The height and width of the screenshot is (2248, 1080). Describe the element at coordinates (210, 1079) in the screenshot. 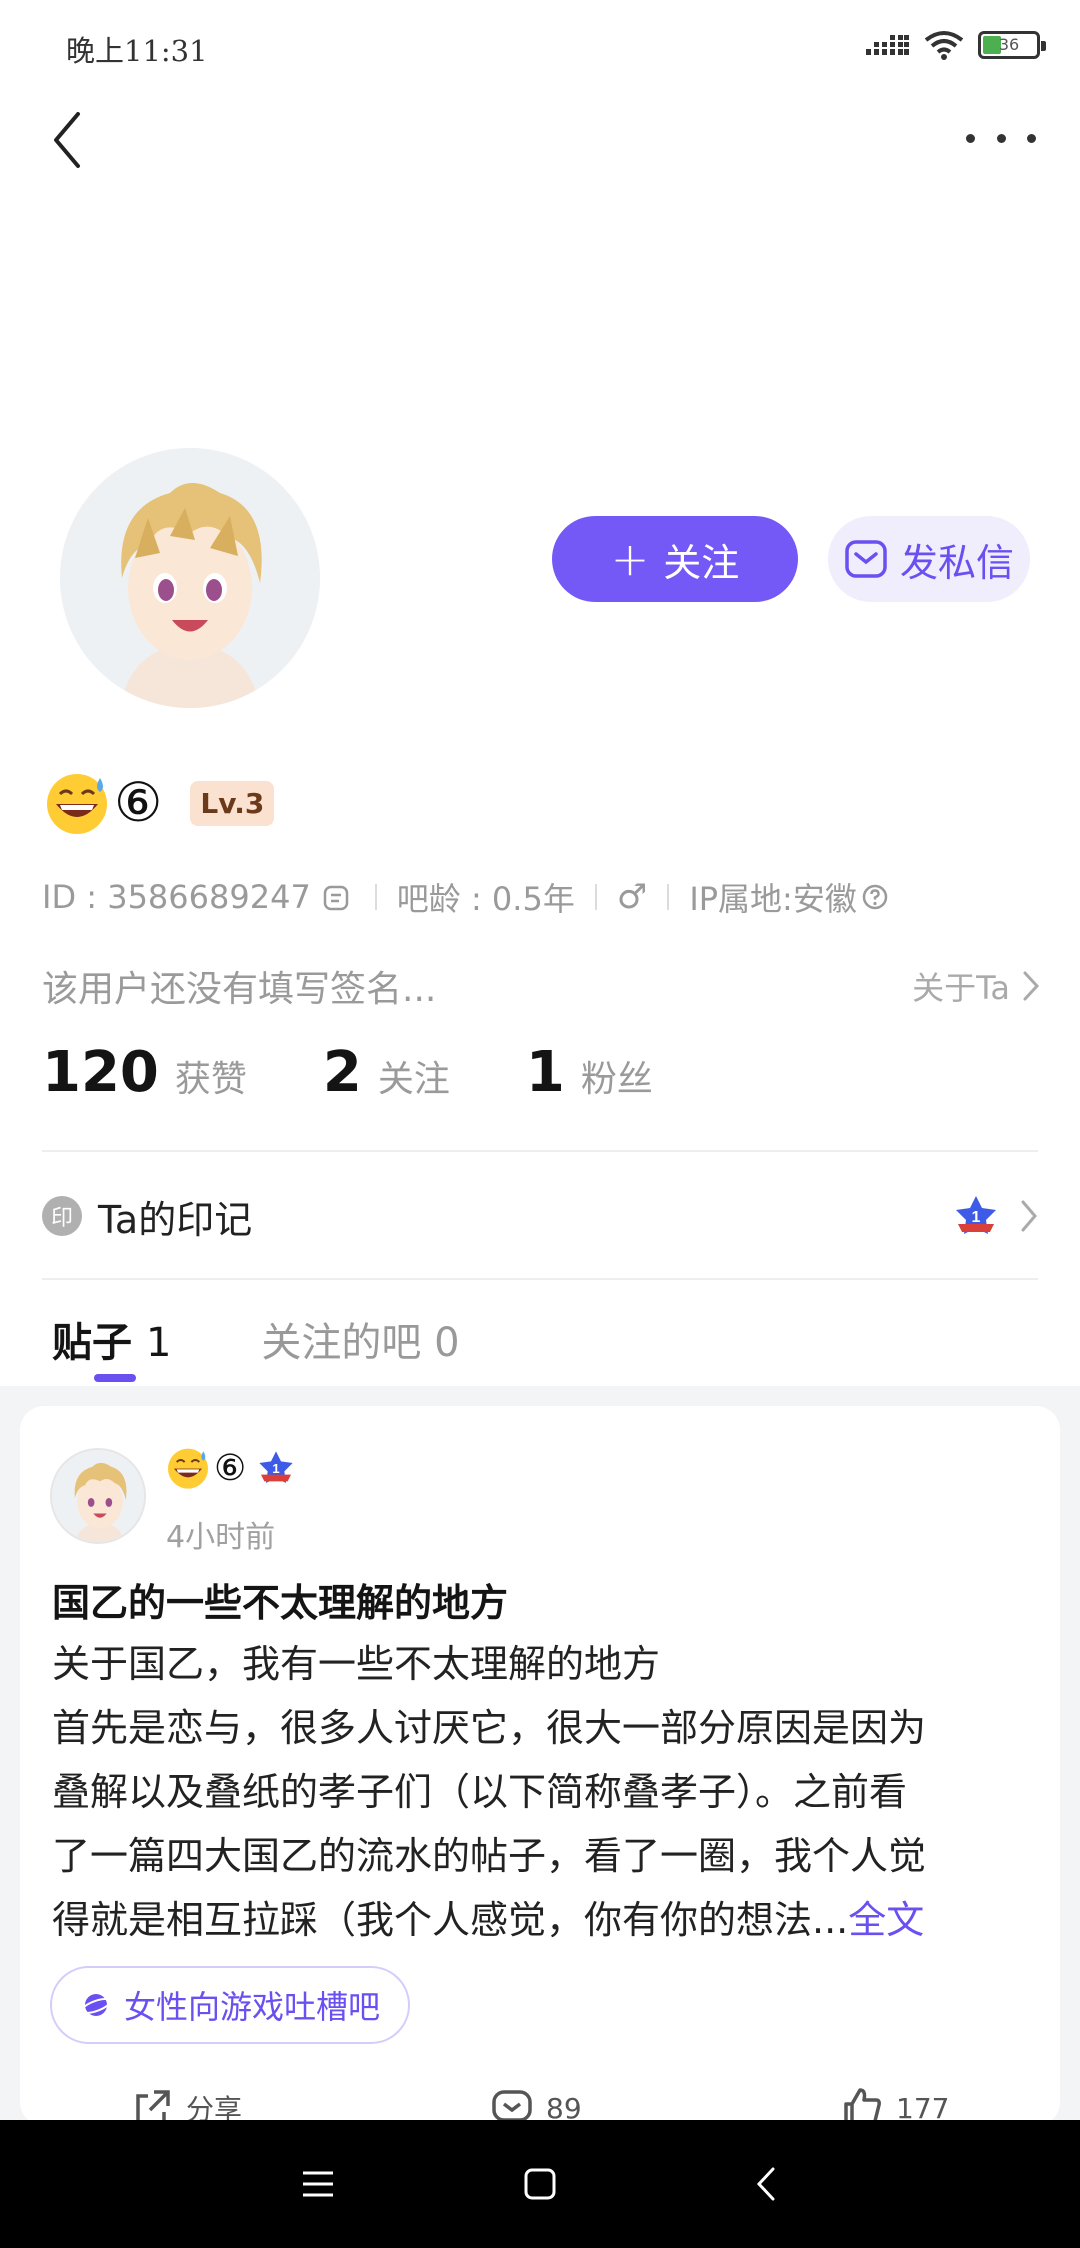

I see `likes-label: 获赞` at that location.